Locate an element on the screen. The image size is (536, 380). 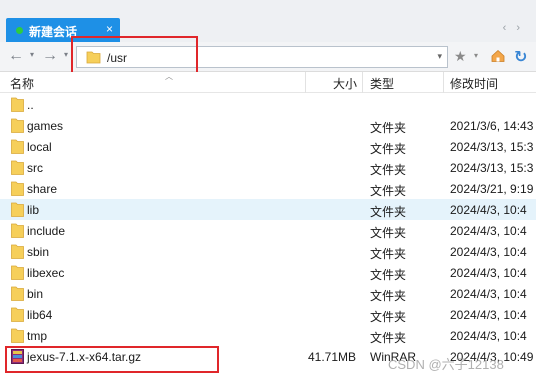
file-highlight-box is located at coordinates (112, 359).